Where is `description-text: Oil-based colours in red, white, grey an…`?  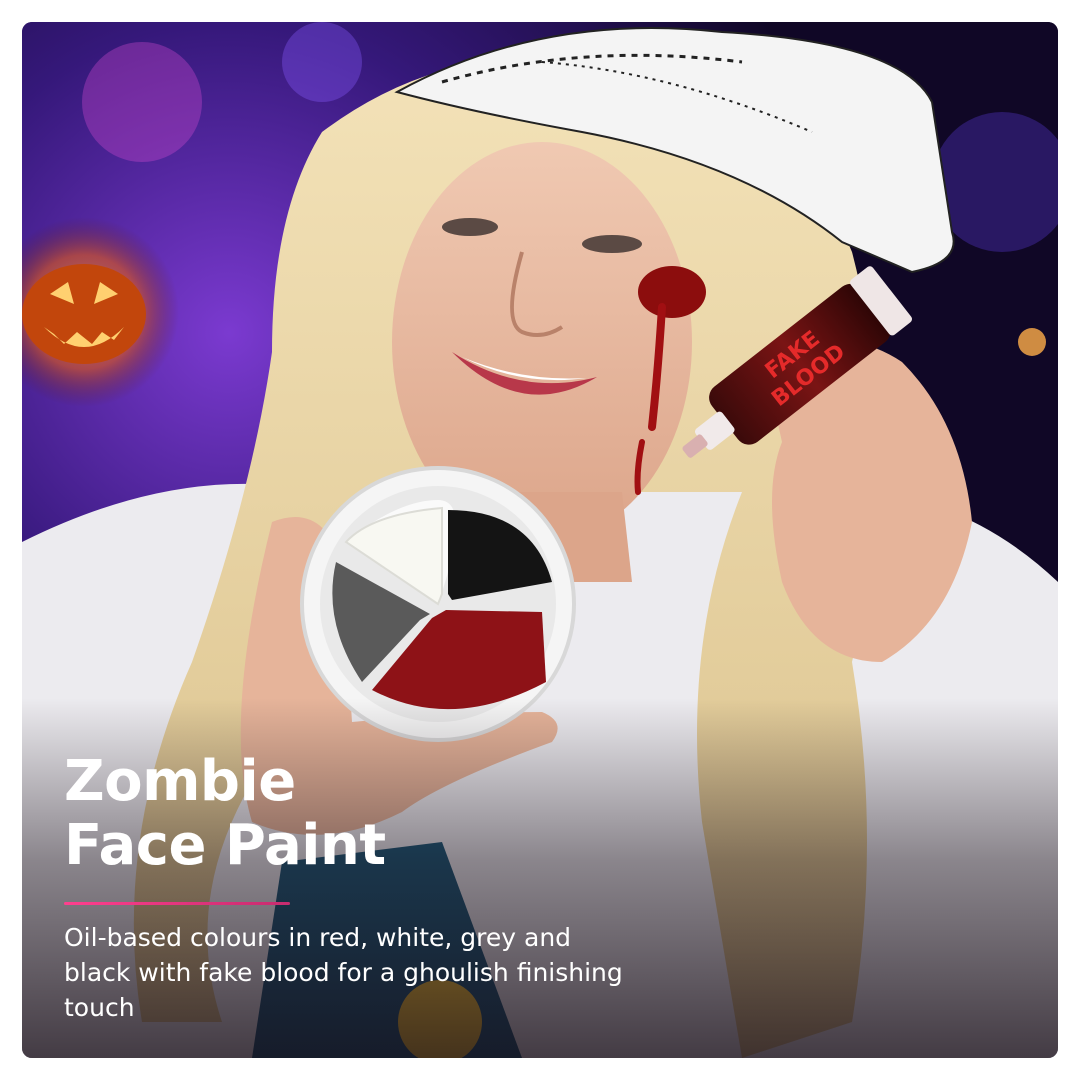
description-text: Oil-based colours in red, white, grey an… is located at coordinates (343, 972).